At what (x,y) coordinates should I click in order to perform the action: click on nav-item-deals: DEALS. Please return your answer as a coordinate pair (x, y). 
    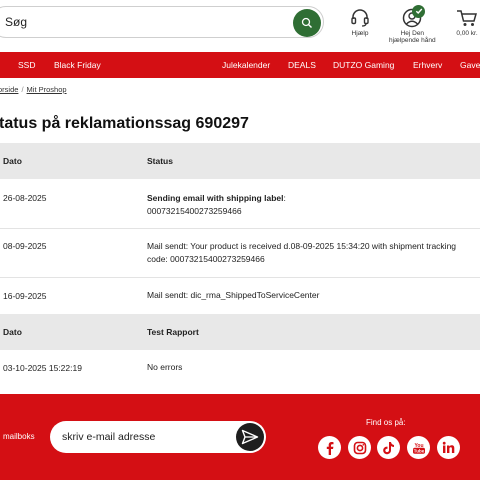
    Looking at the image, I should click on (302, 65).